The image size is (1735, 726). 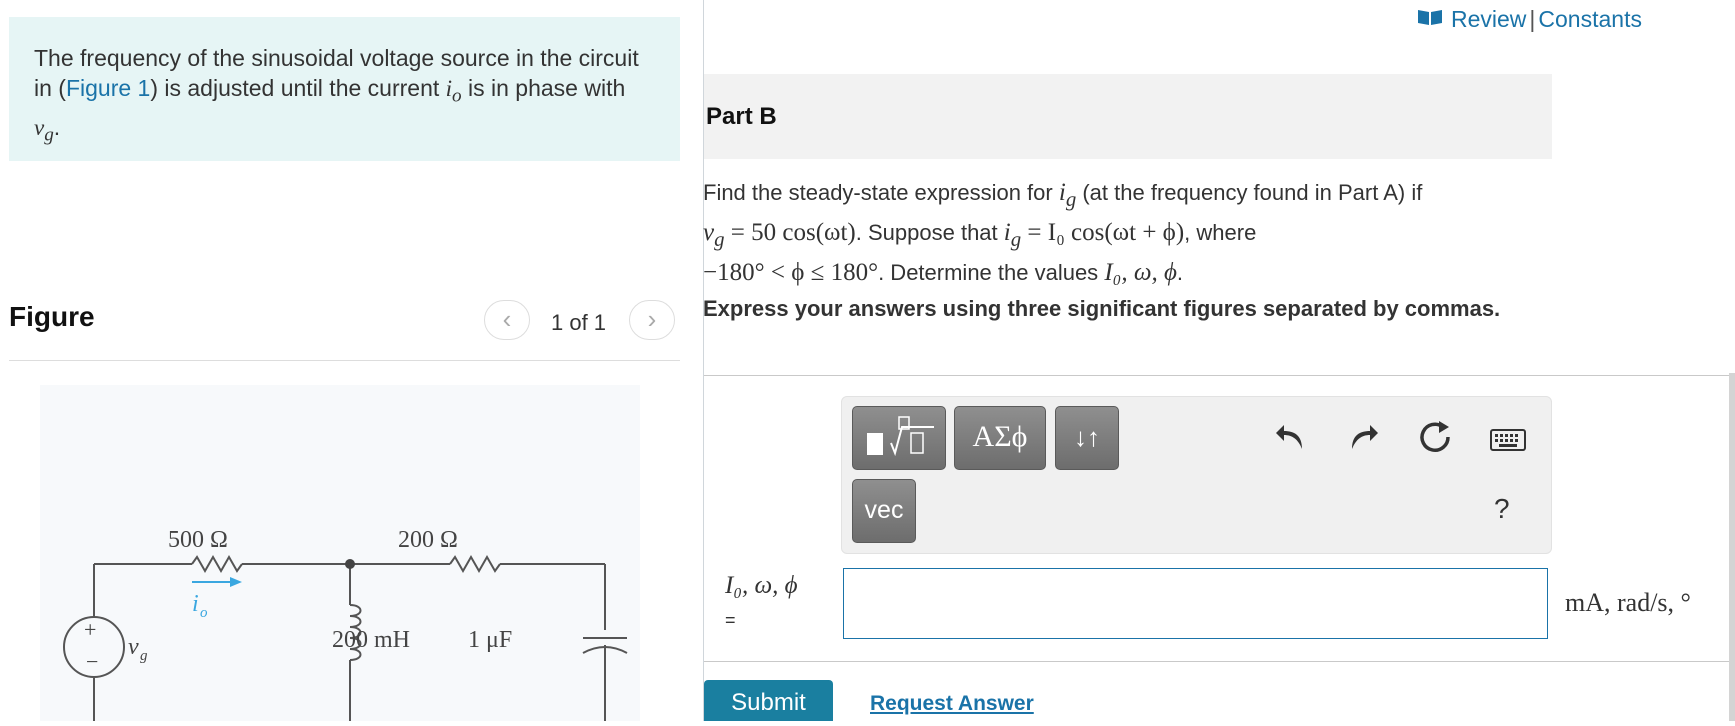 I want to click on var-io: io, so click(x=454, y=91).